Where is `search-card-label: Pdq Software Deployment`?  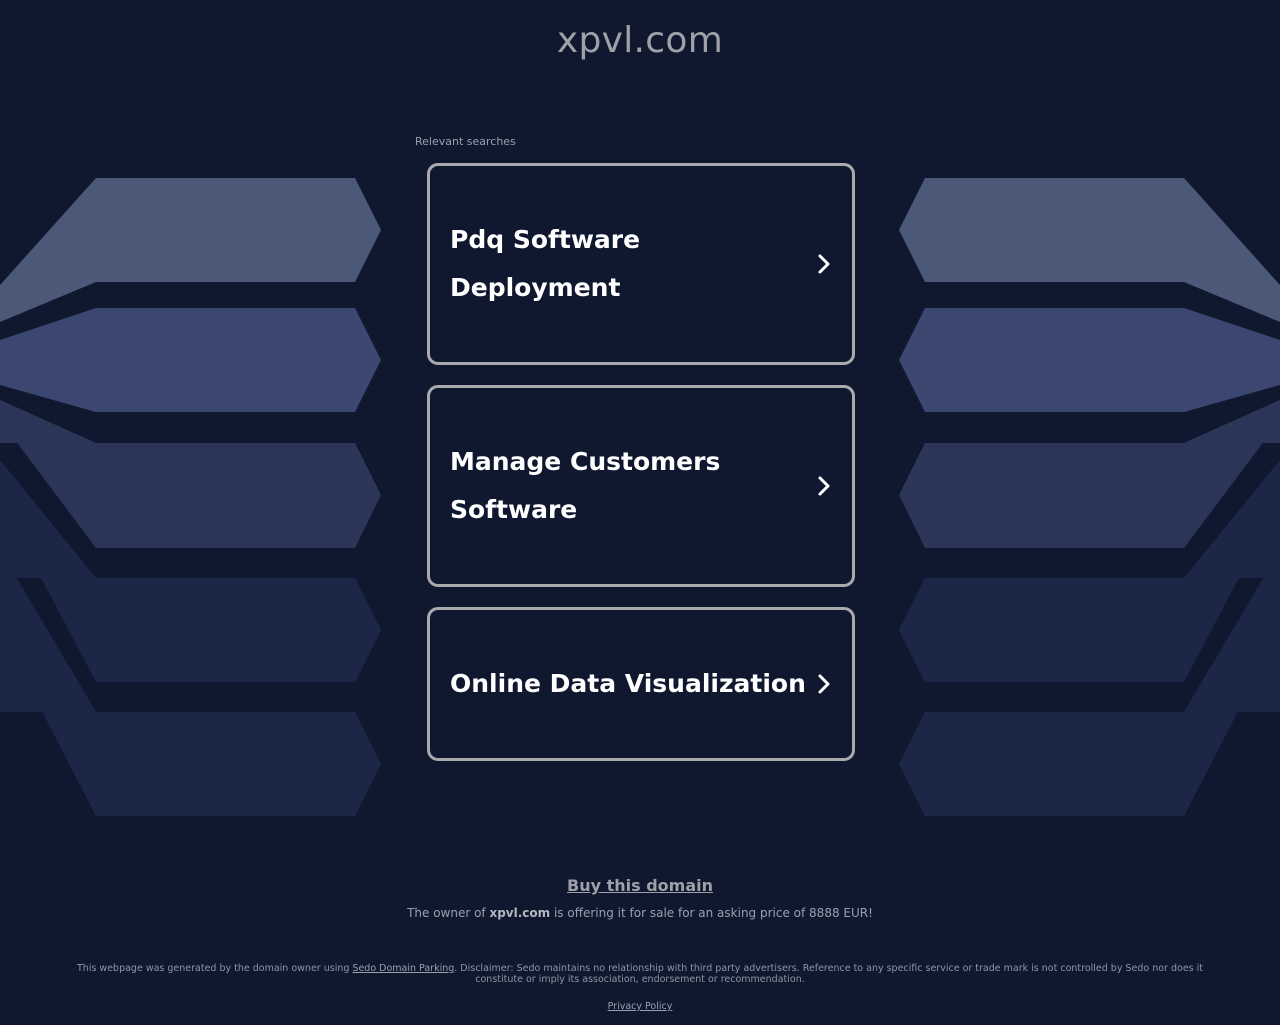
search-card-label: Pdq Software Deployment is located at coordinates (545, 263).